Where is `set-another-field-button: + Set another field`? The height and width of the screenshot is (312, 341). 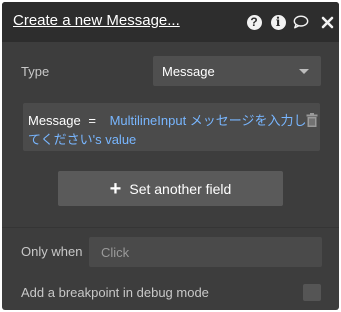
set-another-field-button: + Set another field is located at coordinates (170, 188).